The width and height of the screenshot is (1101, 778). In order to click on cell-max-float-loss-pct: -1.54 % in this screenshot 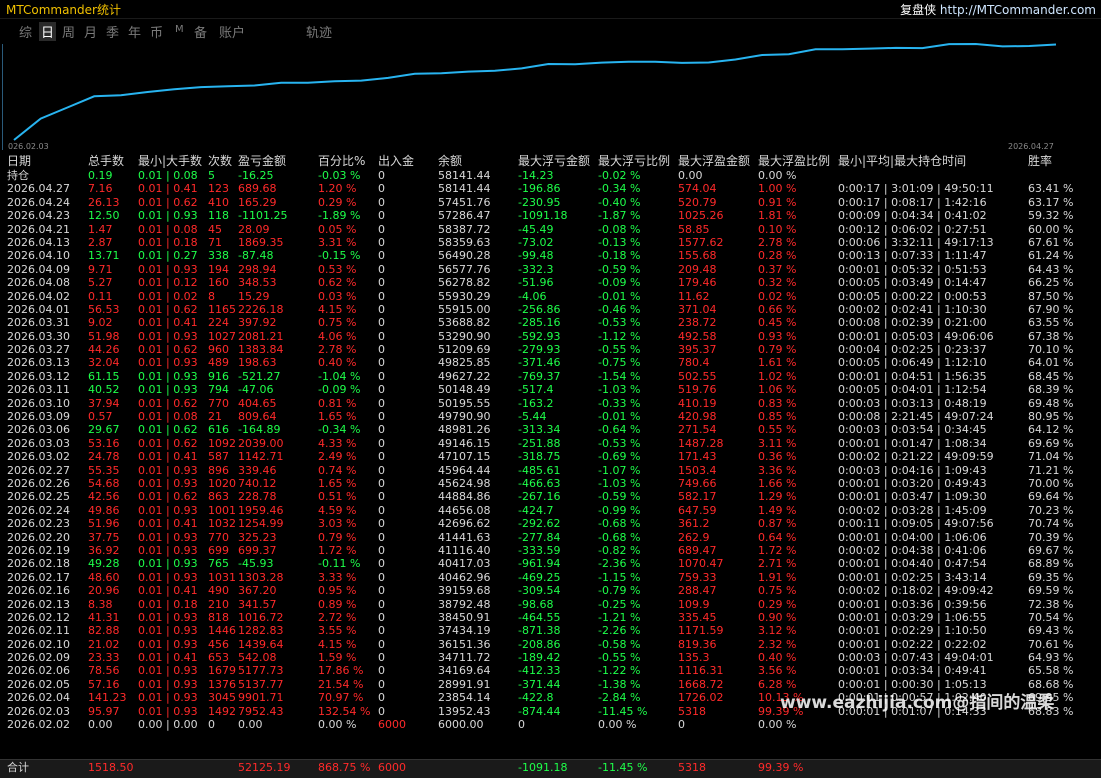, I will do `click(619, 376)`.